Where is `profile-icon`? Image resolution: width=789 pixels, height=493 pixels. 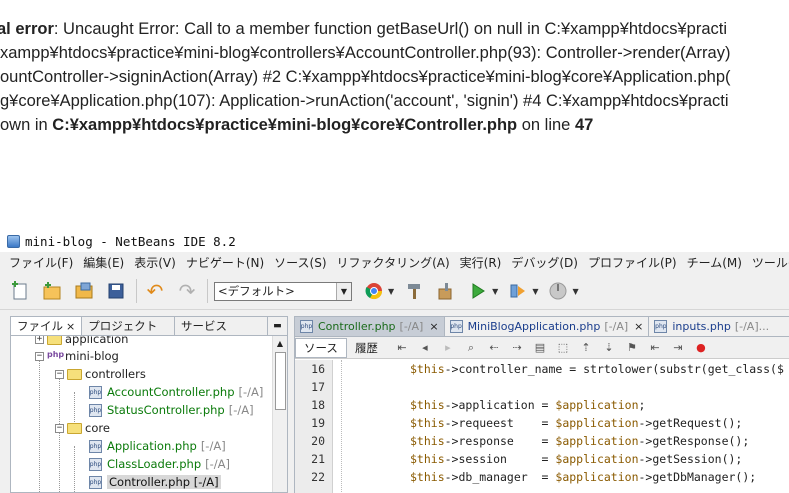
profile-icon is located at coordinates (558, 291).